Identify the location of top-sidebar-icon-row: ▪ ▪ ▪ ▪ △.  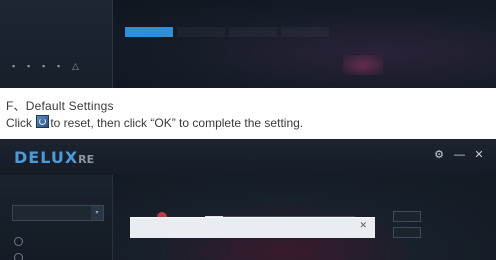
(46, 66).